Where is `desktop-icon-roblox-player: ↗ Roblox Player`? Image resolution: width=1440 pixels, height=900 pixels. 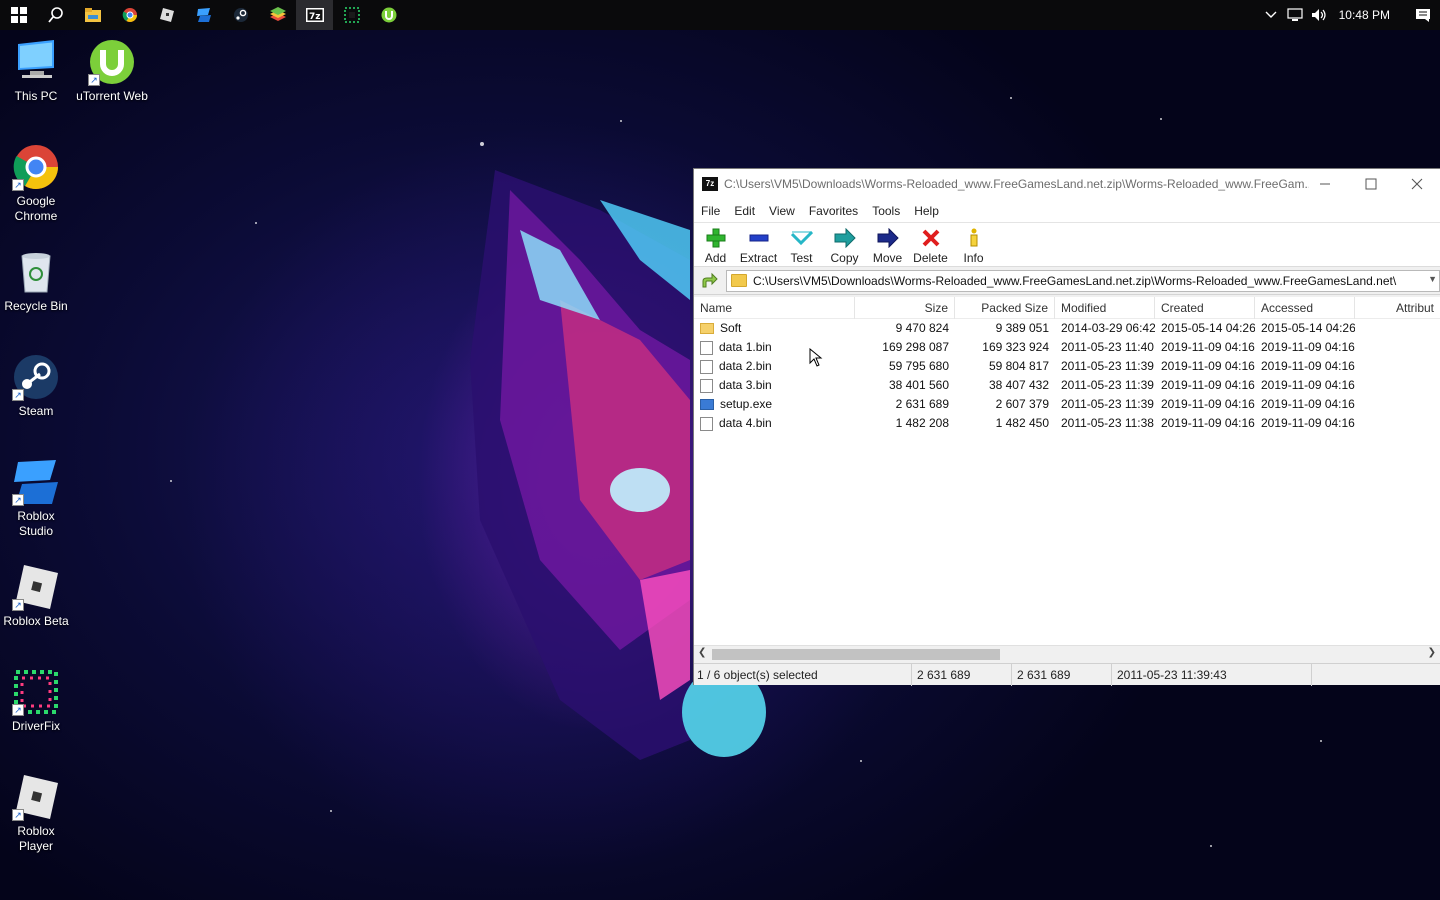 desktop-icon-roblox-player: ↗ Roblox Player is located at coordinates (36, 813).